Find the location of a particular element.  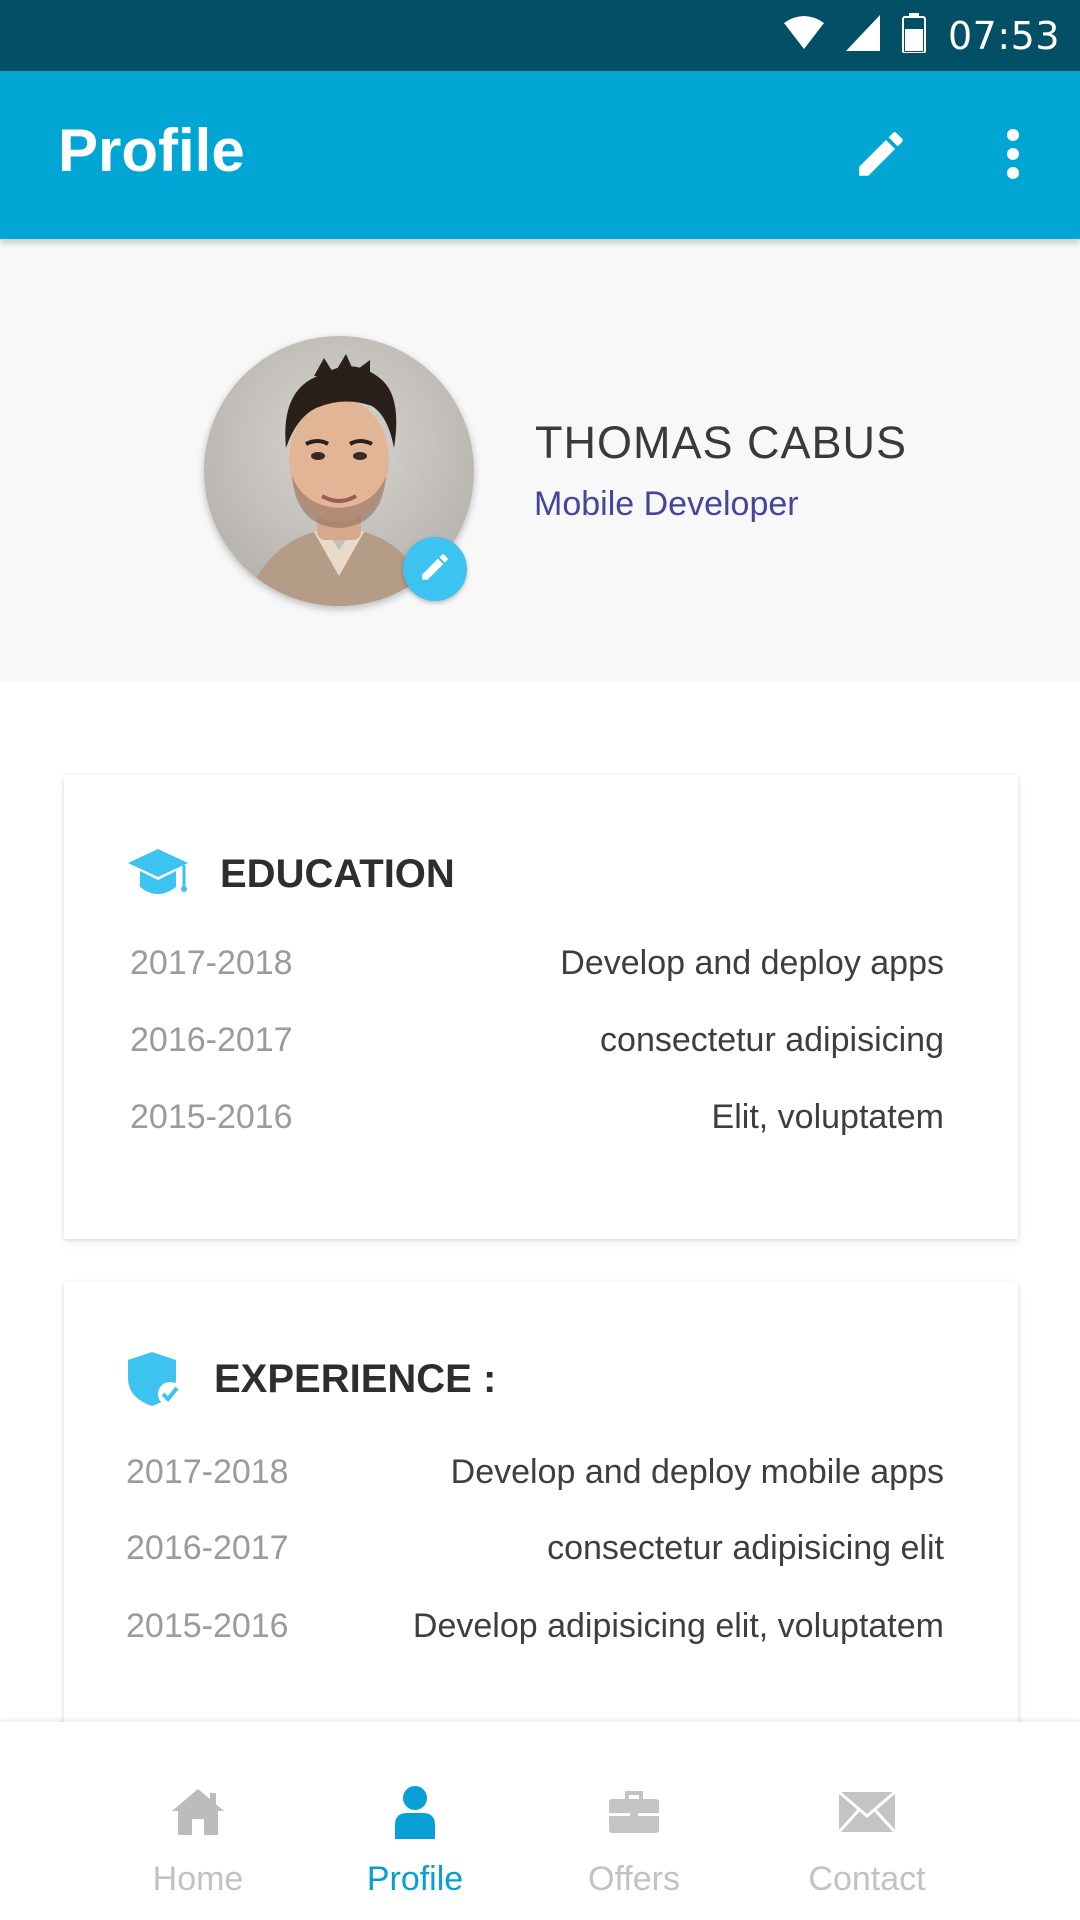

nav-label-home: Home is located at coordinates (198, 1879).